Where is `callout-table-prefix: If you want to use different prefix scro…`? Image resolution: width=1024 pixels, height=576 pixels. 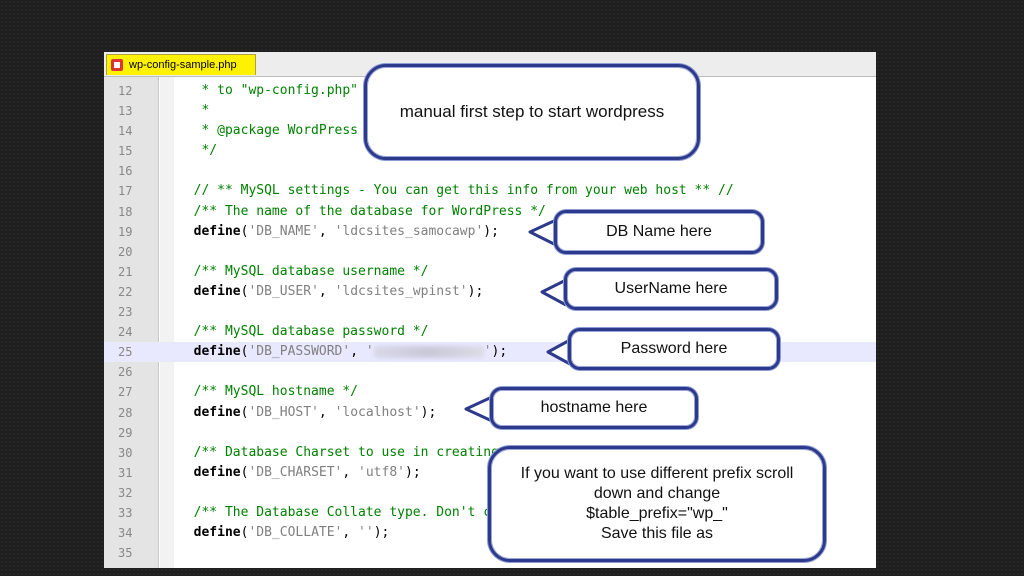
callout-table-prefix: If you want to use different prefix scro… is located at coordinates (657, 504).